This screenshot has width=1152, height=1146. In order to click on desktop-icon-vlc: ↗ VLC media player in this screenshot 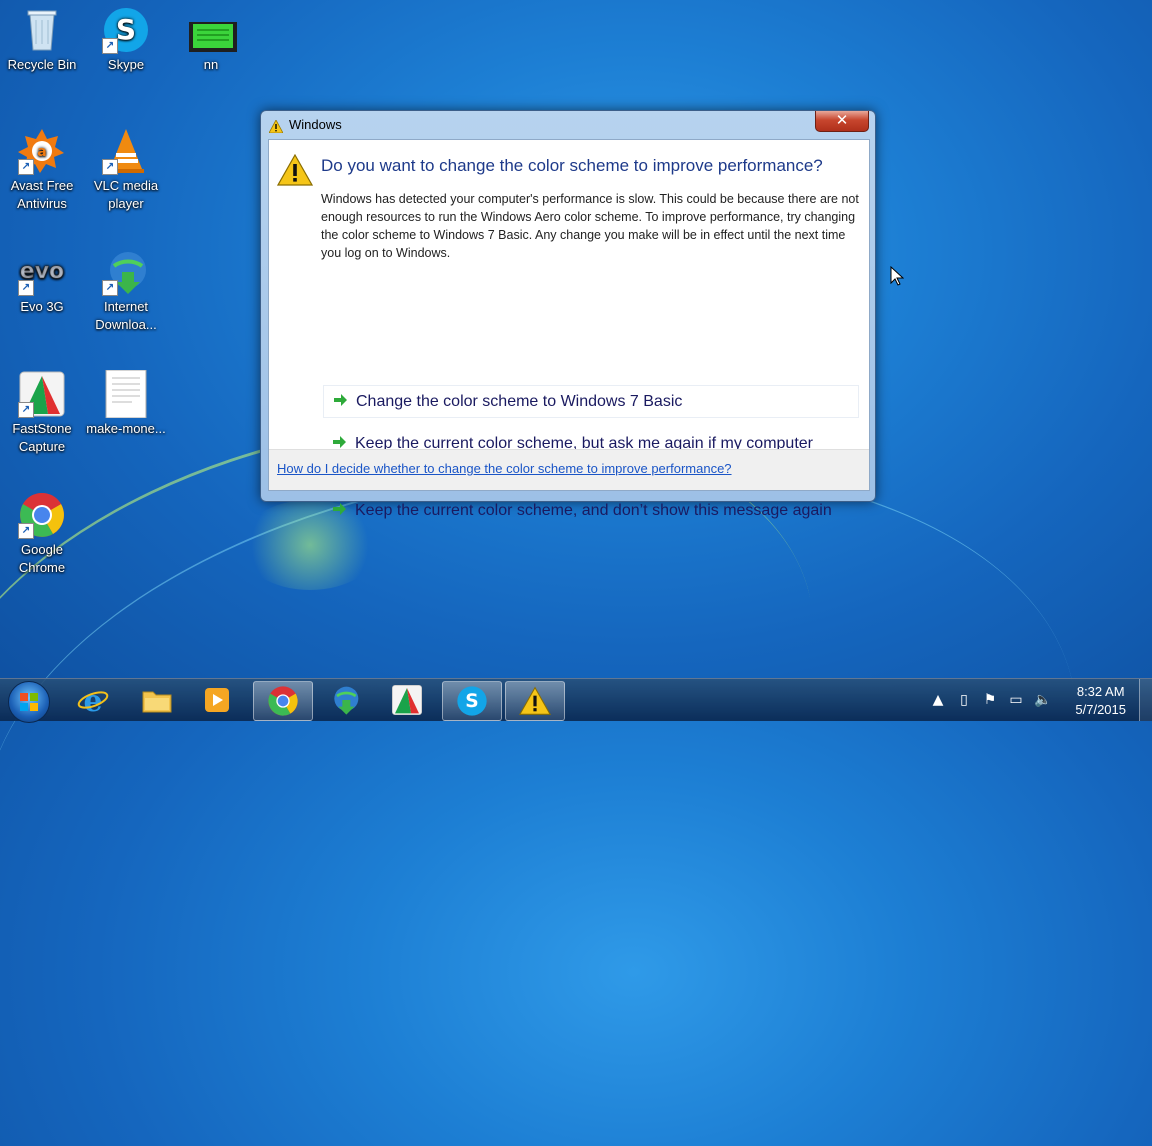, I will do `click(126, 170)`.